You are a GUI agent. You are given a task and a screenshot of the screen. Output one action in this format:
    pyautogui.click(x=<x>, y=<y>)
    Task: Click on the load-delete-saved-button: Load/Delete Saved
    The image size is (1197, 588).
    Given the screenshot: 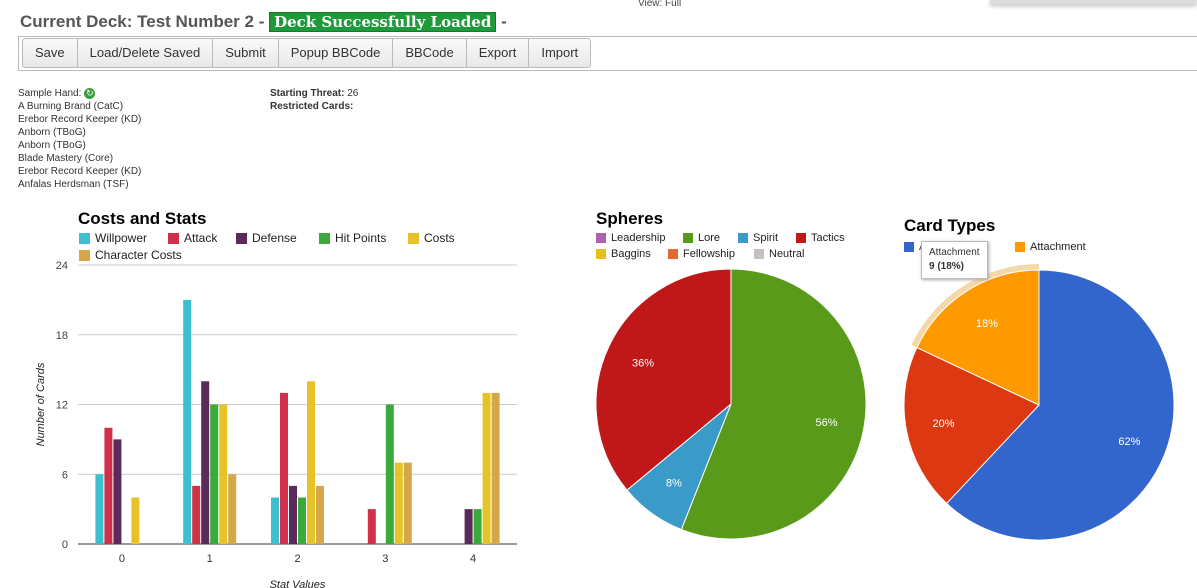 What is the action you would take?
    pyautogui.click(x=146, y=53)
    